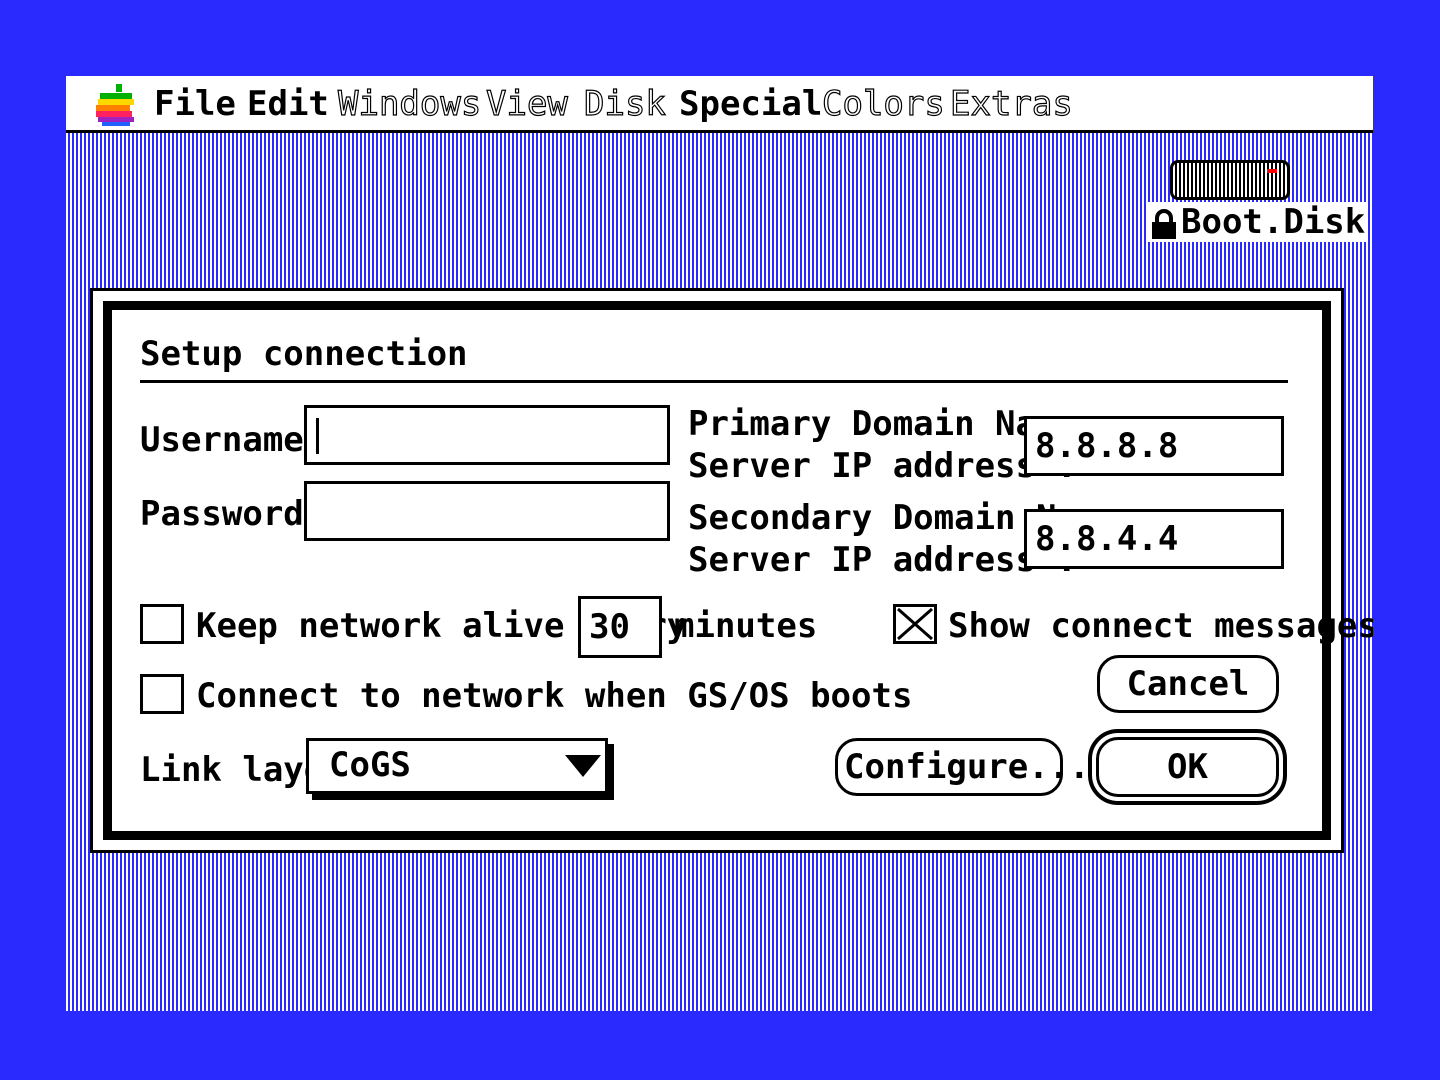 This screenshot has height=1080, width=1440. Describe the element at coordinates (232, 440) in the screenshot. I see `username-label: Username:` at that location.